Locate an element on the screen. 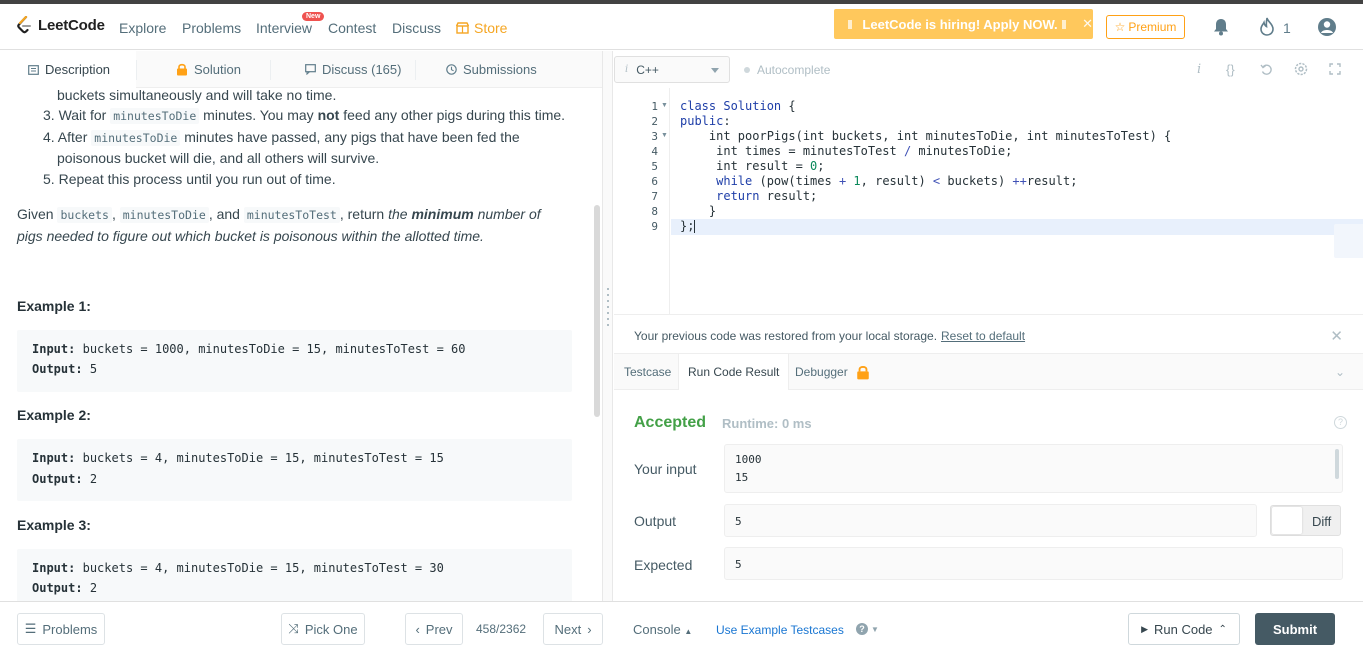 Image resolution: width=1363 pixels, height=651 pixels. brand-logo: LeetCode is located at coordinates (60, 25).